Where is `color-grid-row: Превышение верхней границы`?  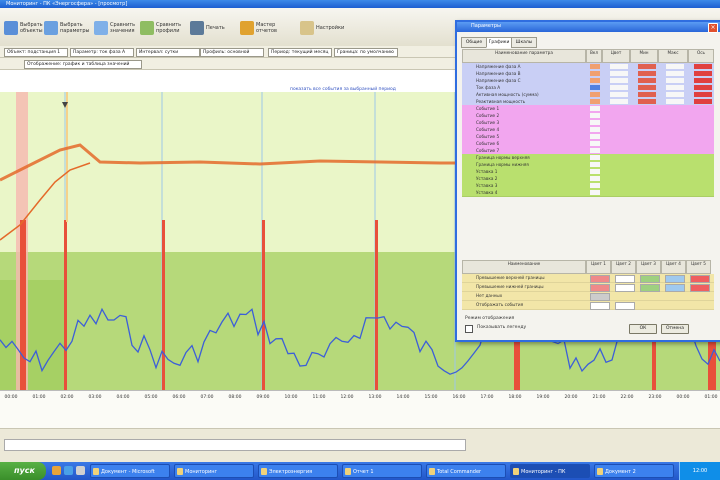 color-grid-row: Превышение верхней границы is located at coordinates (588, 278).